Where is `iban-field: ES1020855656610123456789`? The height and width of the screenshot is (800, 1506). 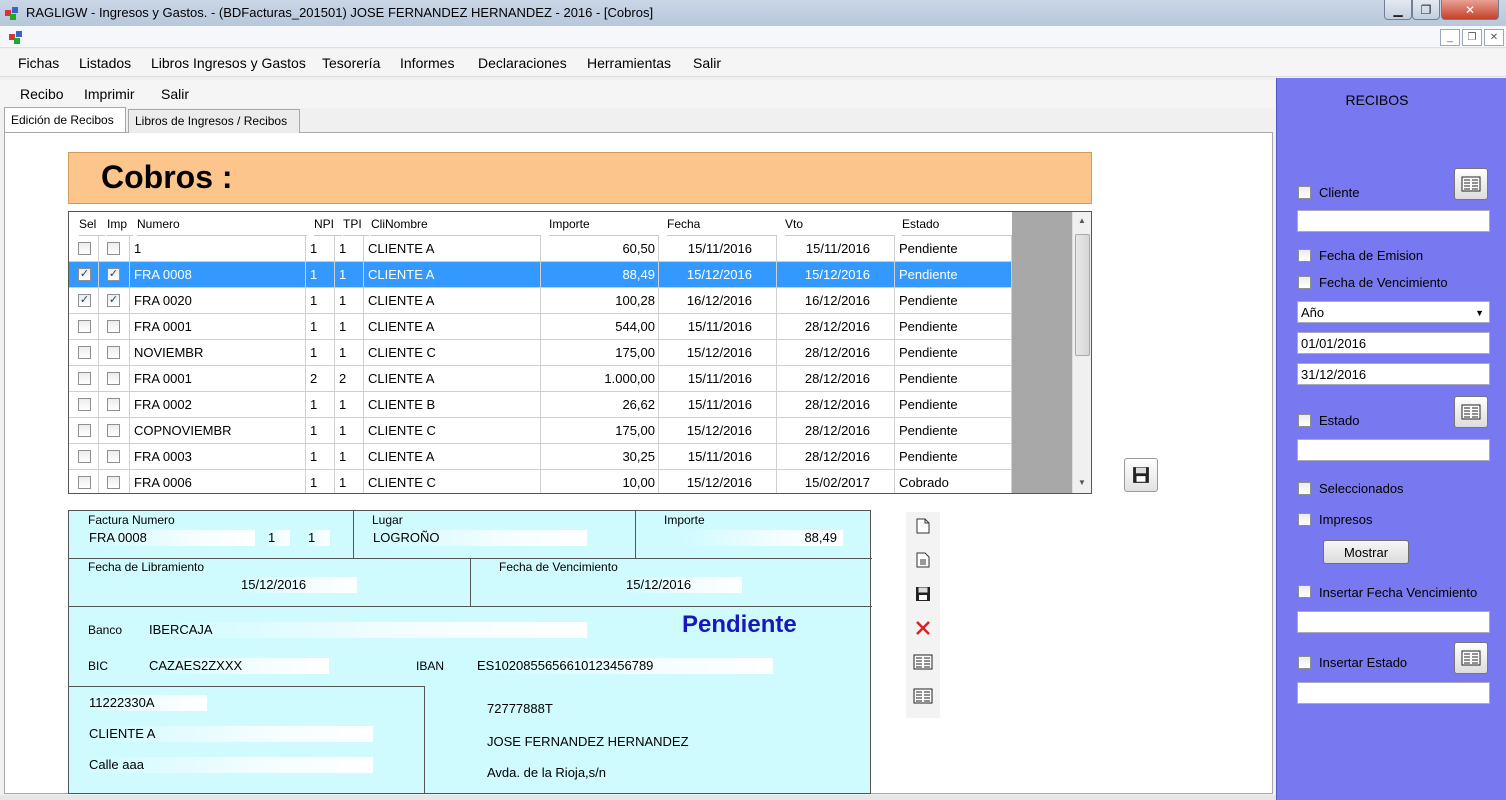 iban-field: ES1020855656610123456789 is located at coordinates (624, 666).